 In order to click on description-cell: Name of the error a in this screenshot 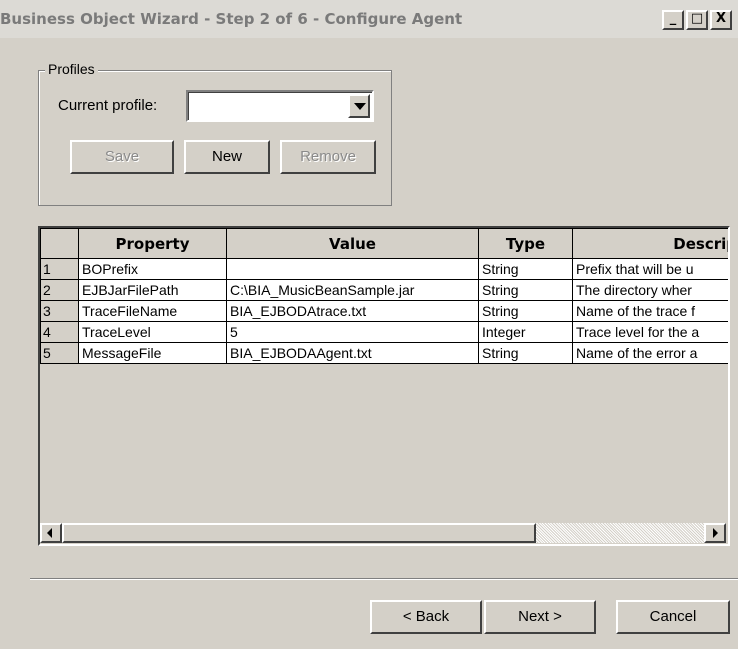, I will do `click(650, 353)`.